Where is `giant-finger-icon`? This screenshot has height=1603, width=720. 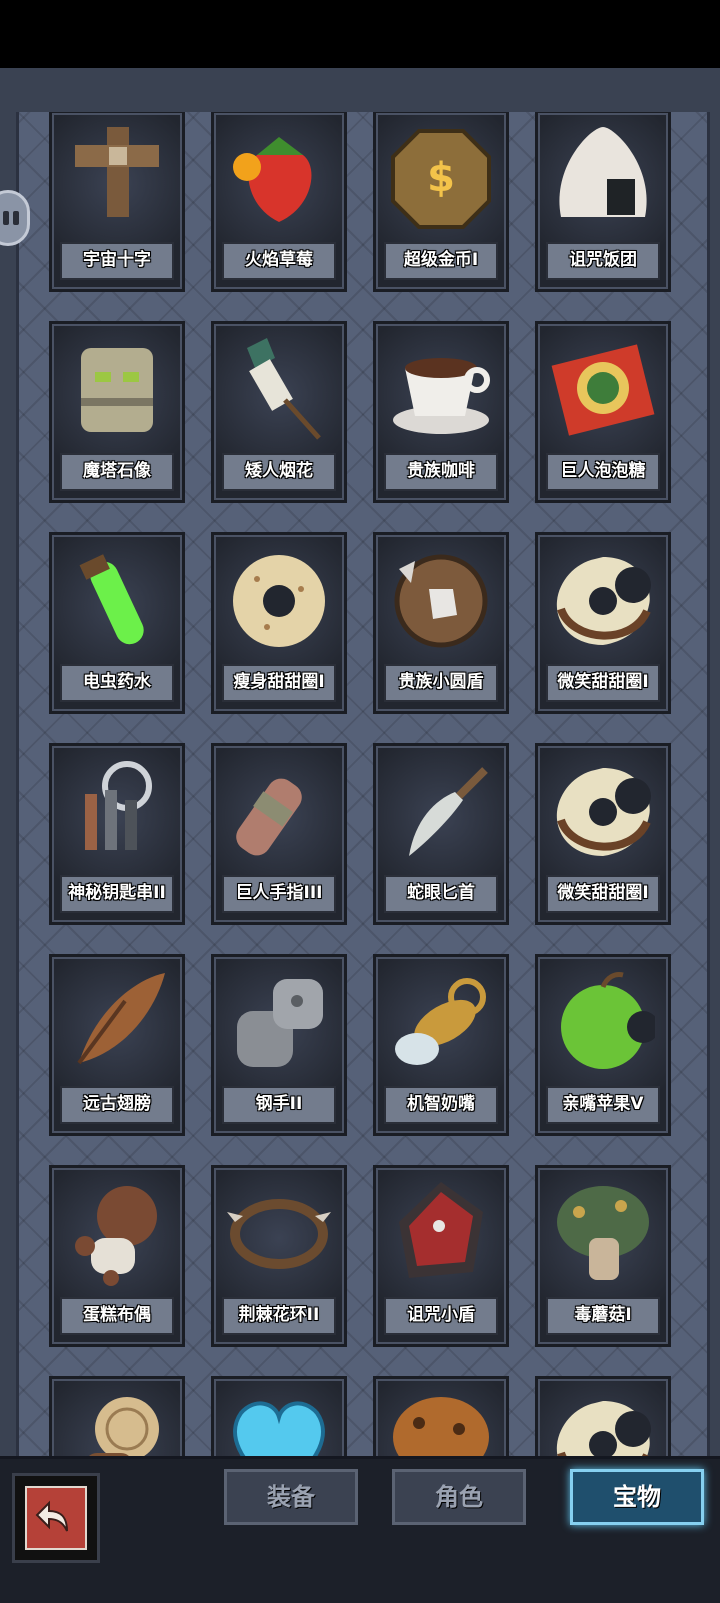
giant-finger-icon is located at coordinates (279, 812).